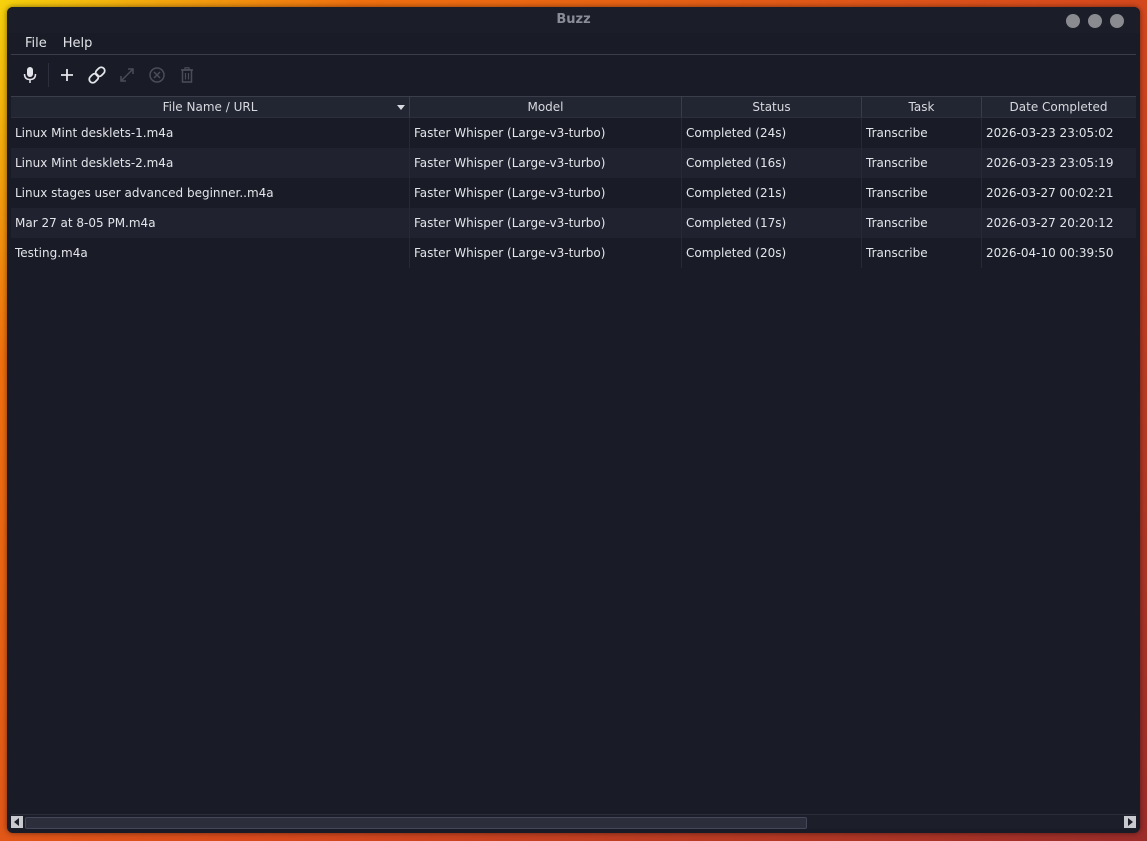  What do you see at coordinates (1050, 223) in the screenshot?
I see `cell-date-completed: 2026-03-27 20:20:12` at bounding box center [1050, 223].